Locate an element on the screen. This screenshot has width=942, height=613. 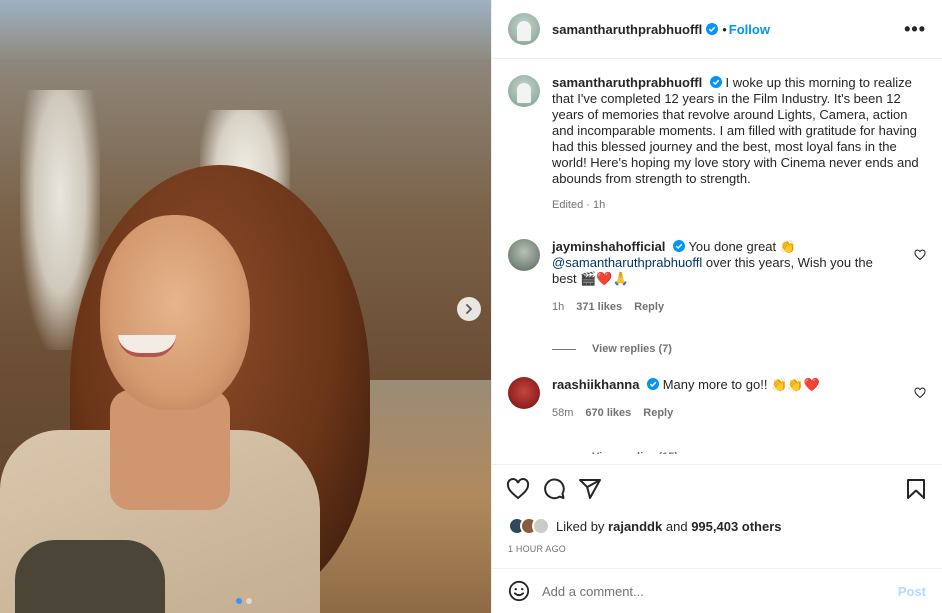
photo-sky is located at coordinates (245, 30).